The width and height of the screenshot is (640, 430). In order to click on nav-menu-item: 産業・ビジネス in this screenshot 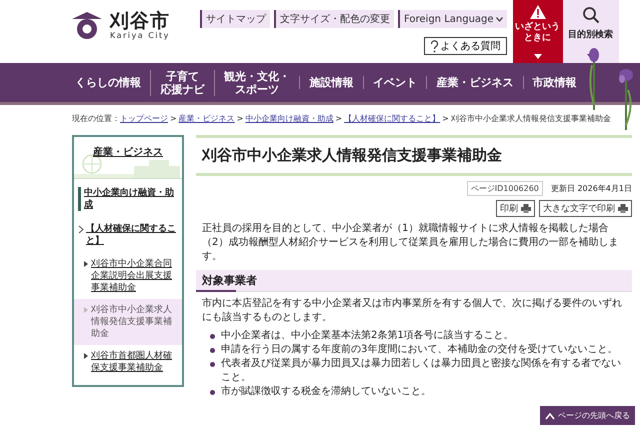, I will do `click(474, 82)`.